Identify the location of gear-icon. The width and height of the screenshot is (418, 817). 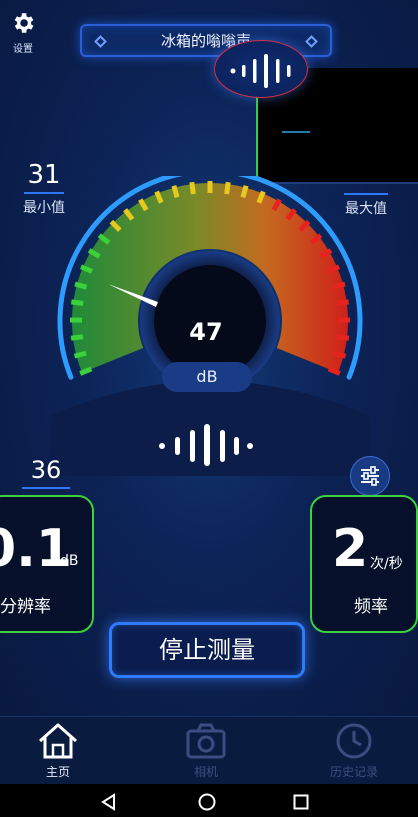
(24, 23).